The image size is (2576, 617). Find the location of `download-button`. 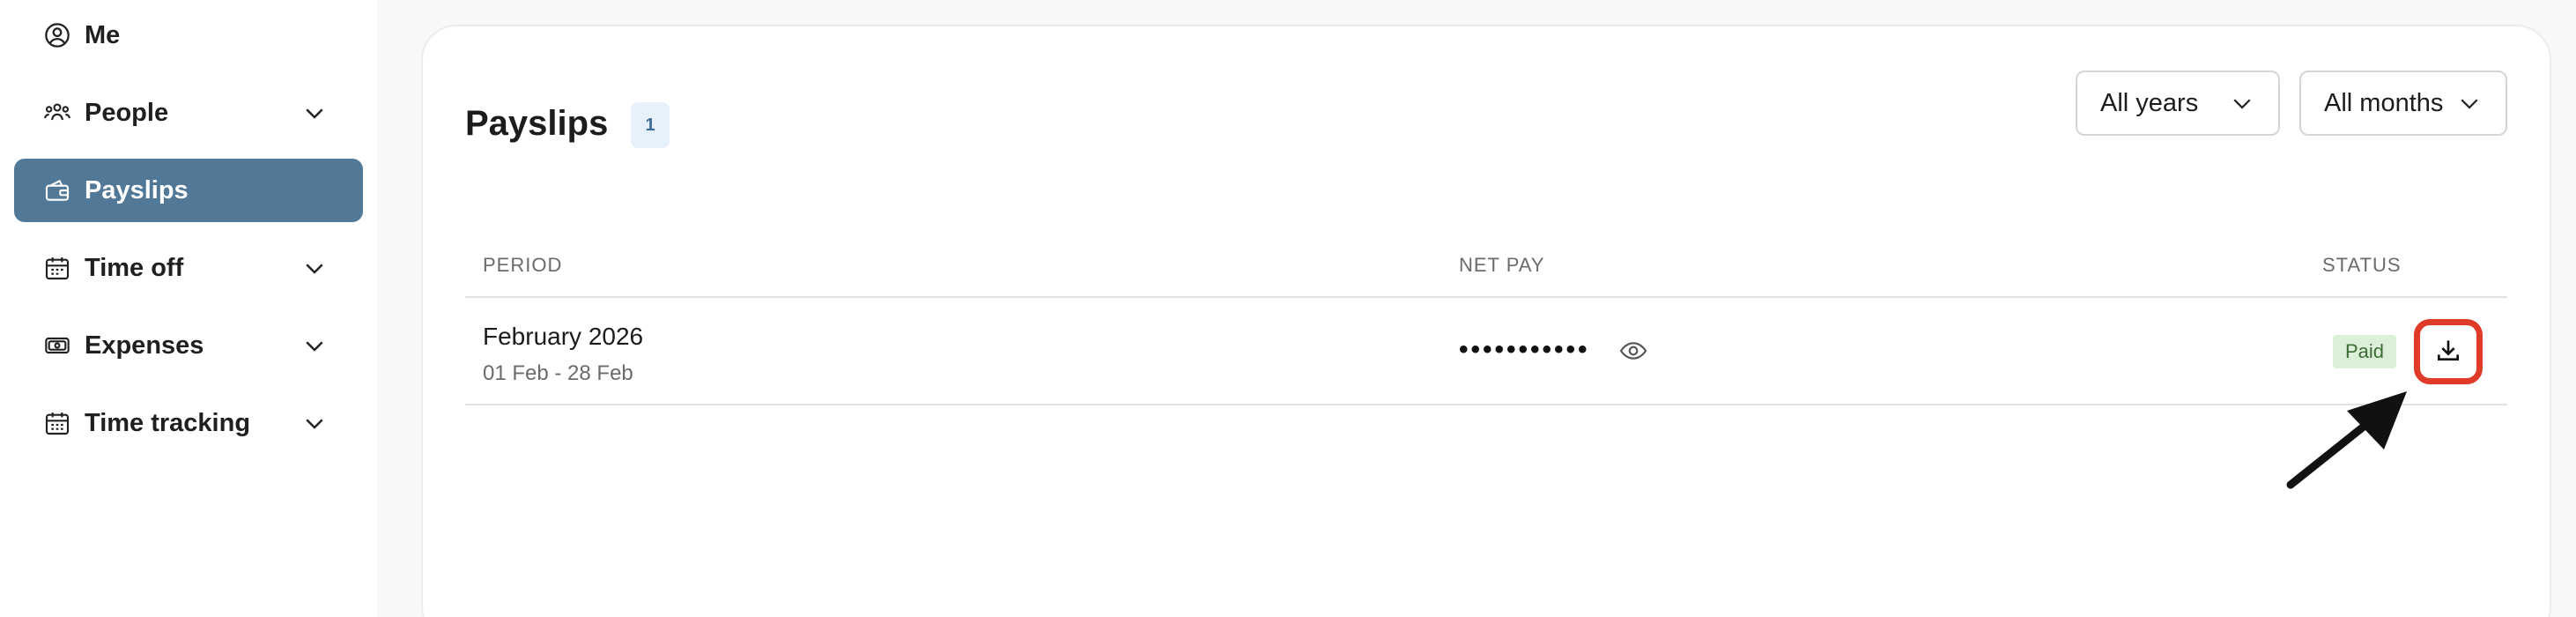

download-button is located at coordinates (2449, 351).